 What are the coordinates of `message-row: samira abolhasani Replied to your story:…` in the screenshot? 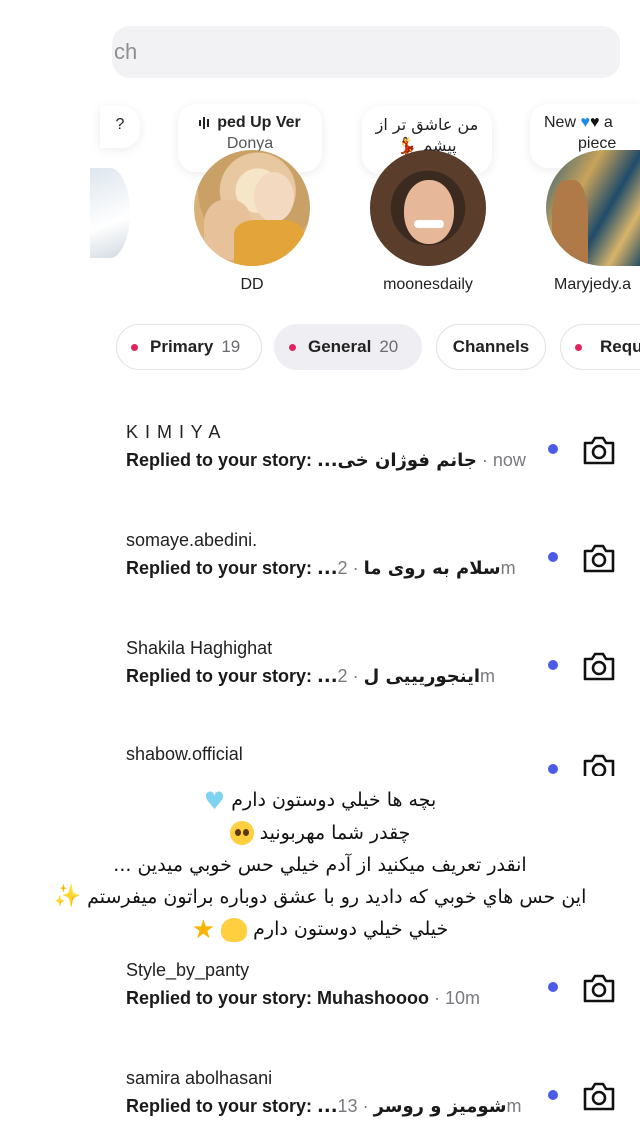 It's located at (320, 1102).